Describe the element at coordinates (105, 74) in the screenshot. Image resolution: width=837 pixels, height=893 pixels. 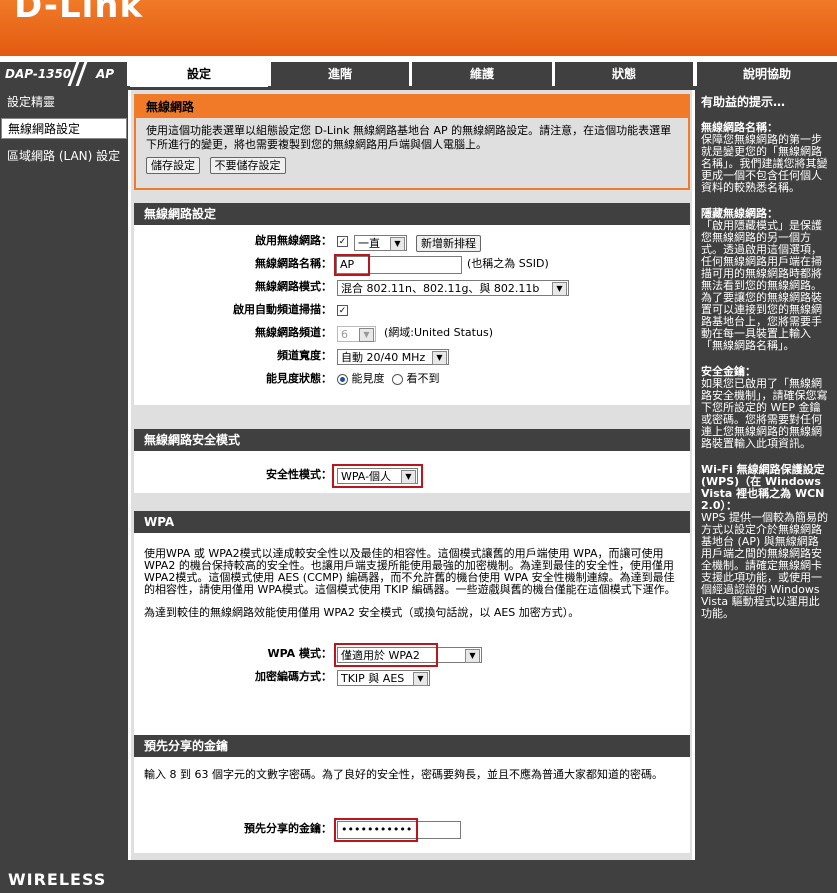
I see `model-mode: AP` at that location.